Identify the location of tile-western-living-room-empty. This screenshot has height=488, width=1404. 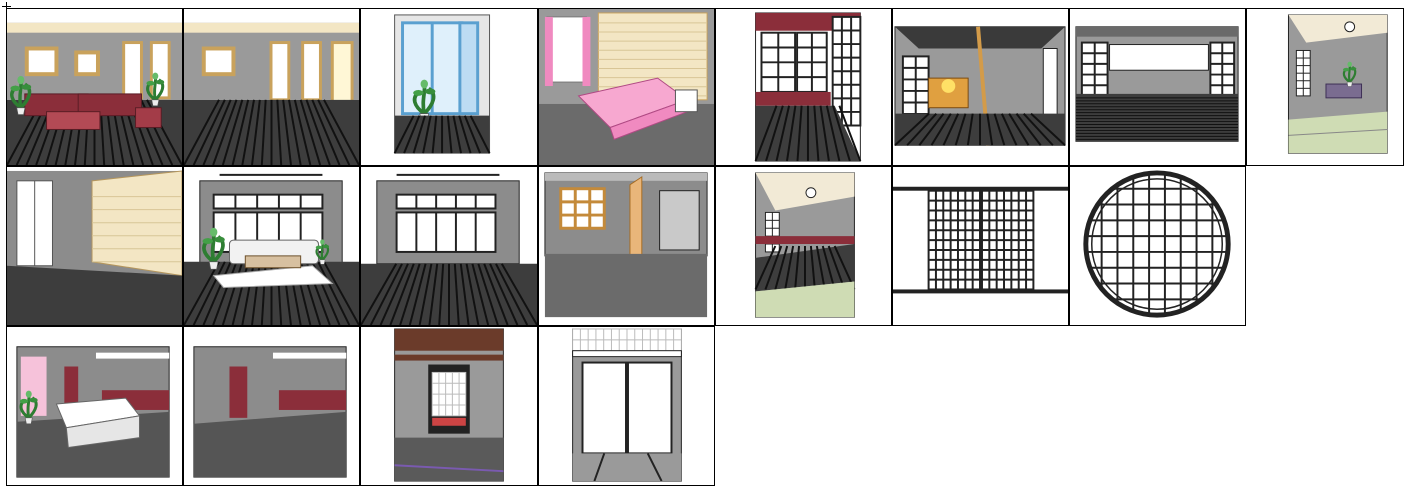
(271, 87).